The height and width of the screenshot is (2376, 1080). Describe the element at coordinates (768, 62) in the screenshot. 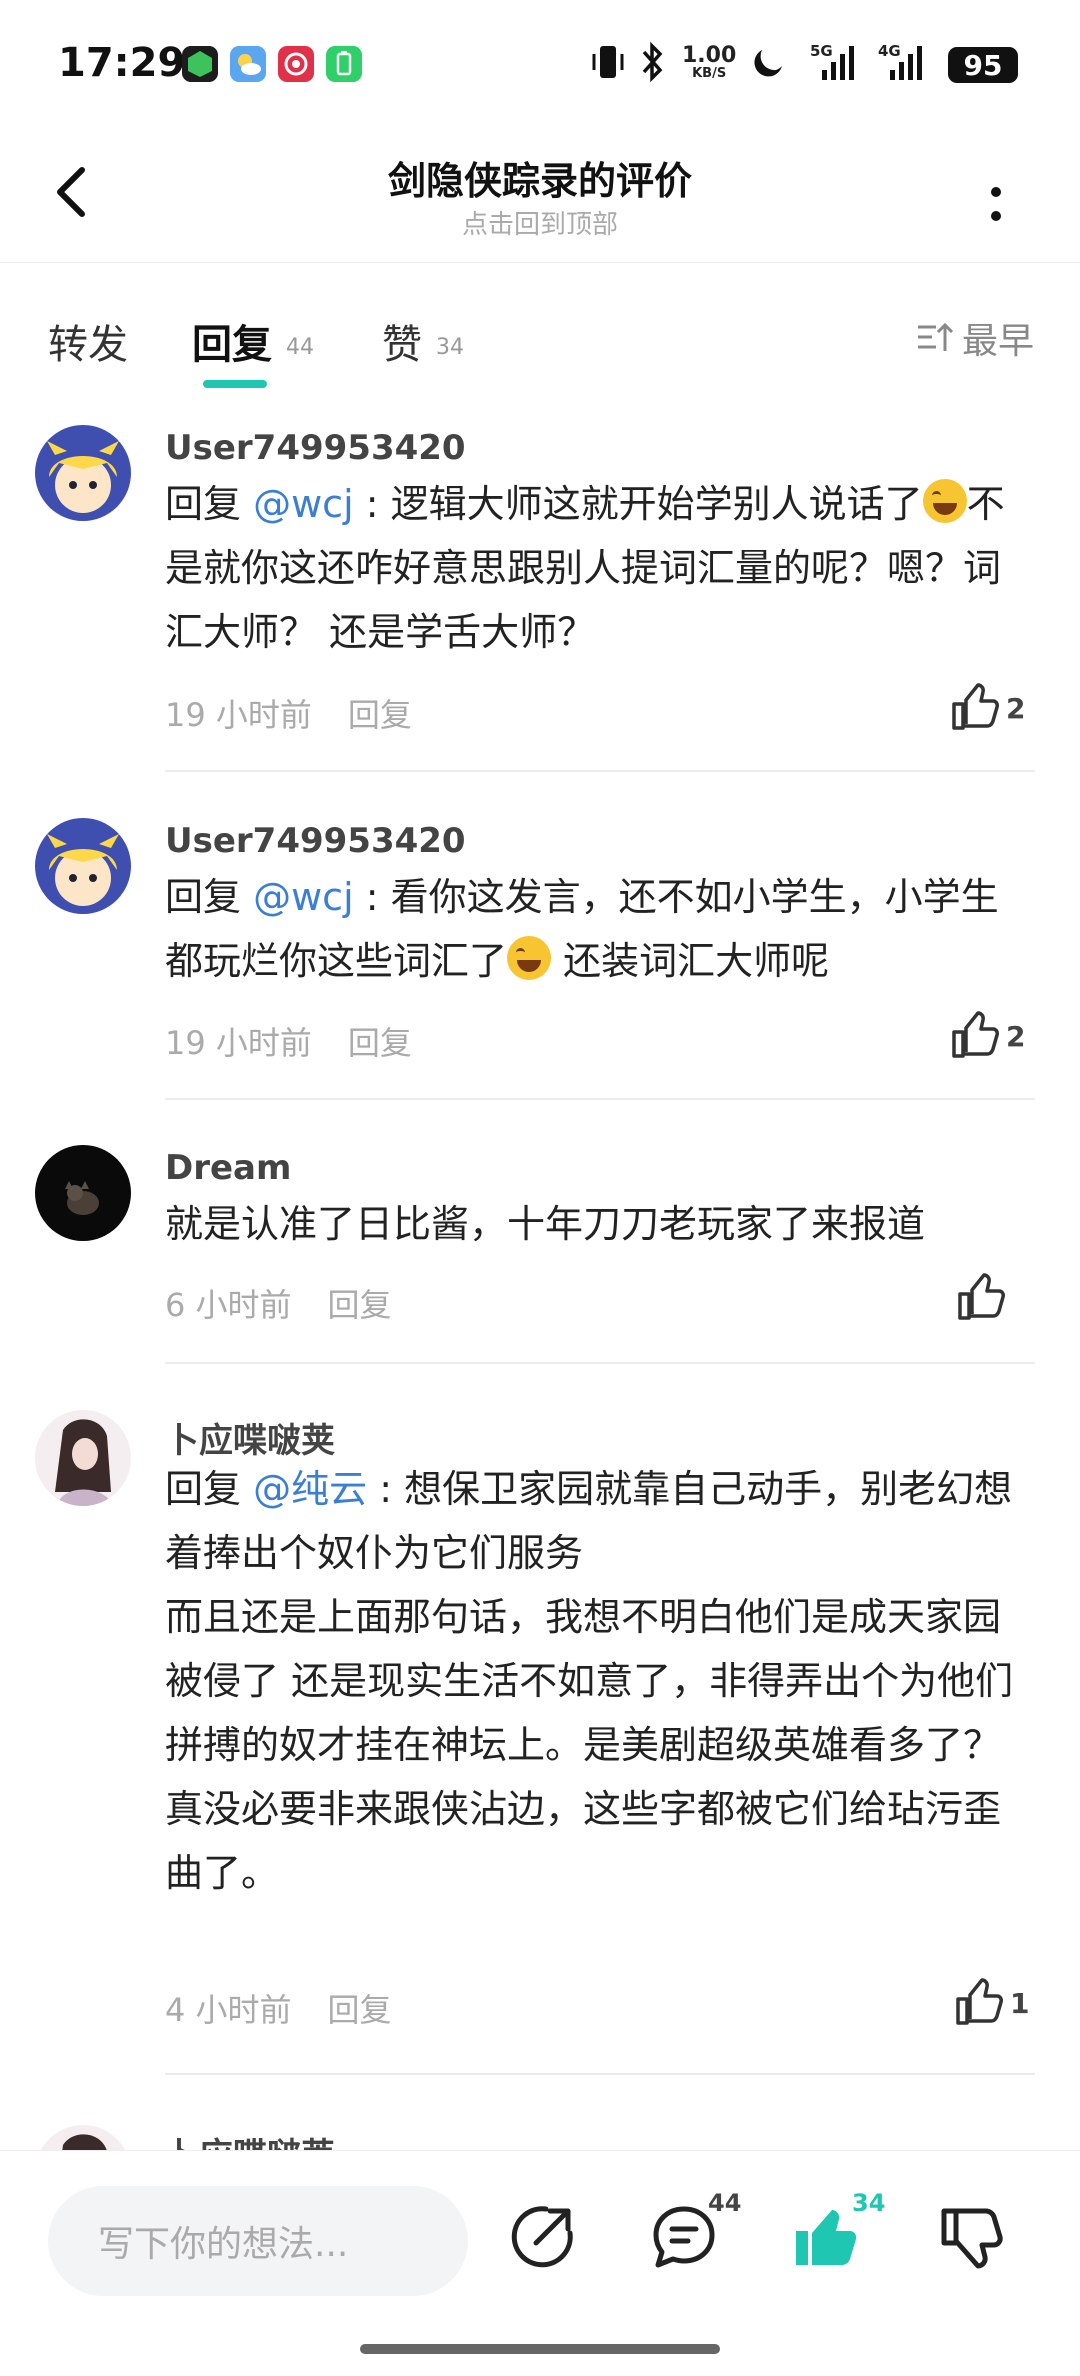

I see `do-not-disturb-moon-icon` at that location.